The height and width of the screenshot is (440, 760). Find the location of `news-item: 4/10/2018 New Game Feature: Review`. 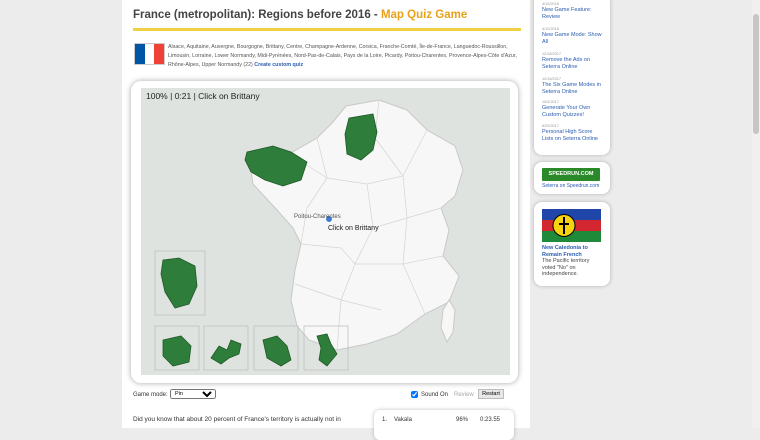

news-item: 4/10/2018 New Game Feature: Review is located at coordinates (573, 11).